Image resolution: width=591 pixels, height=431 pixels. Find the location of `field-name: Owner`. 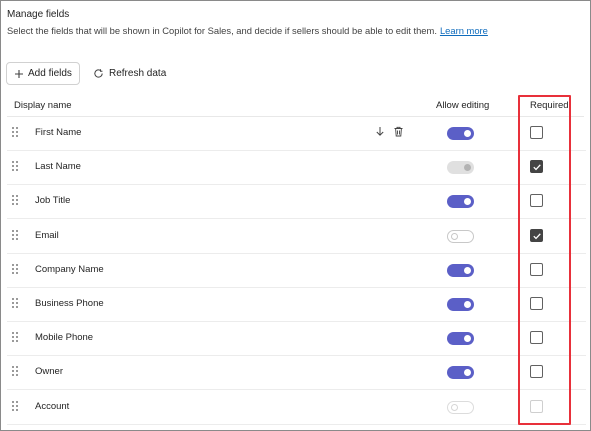

field-name: Owner is located at coordinates (49, 372).